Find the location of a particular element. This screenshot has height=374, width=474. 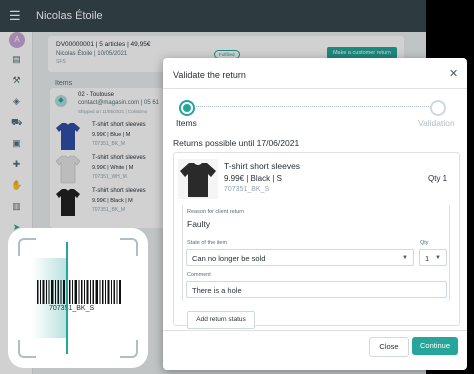

product-price: 9.99€ | Black | S is located at coordinates (253, 178).